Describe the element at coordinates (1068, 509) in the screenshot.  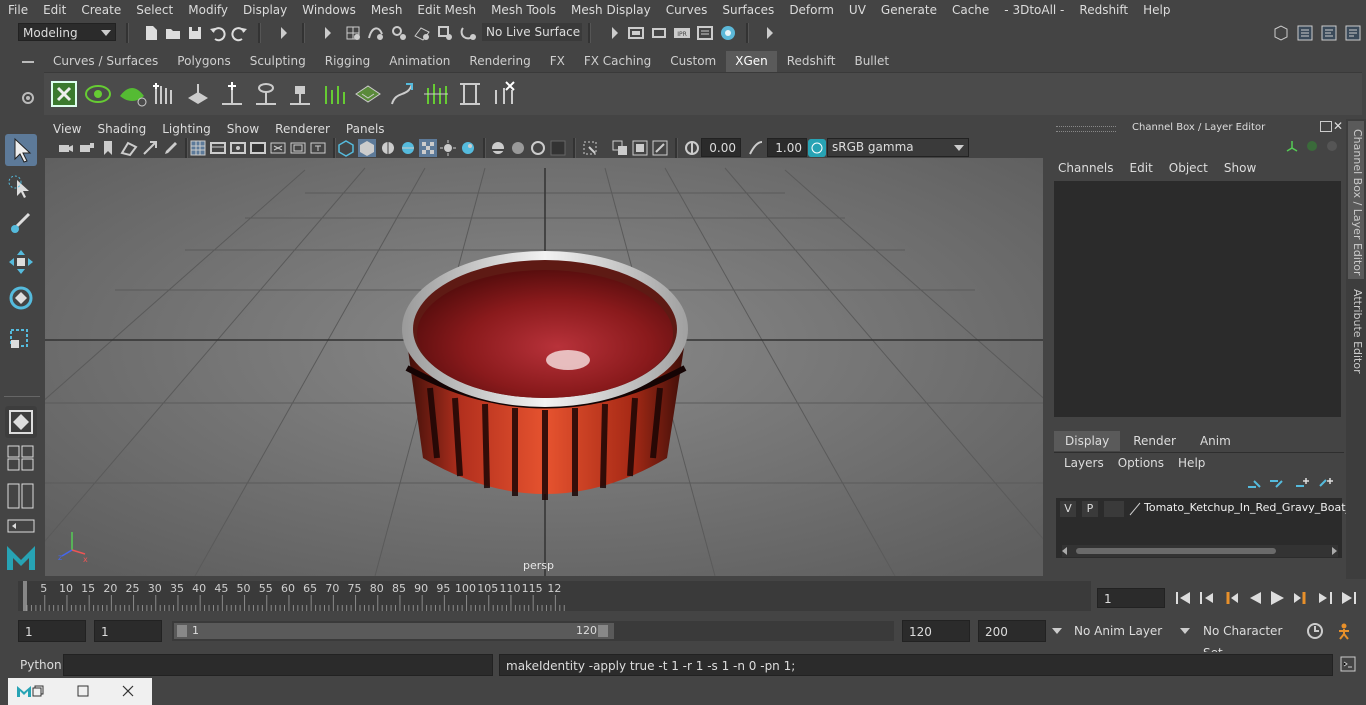
I see `layer-visibility-toggle: V` at that location.